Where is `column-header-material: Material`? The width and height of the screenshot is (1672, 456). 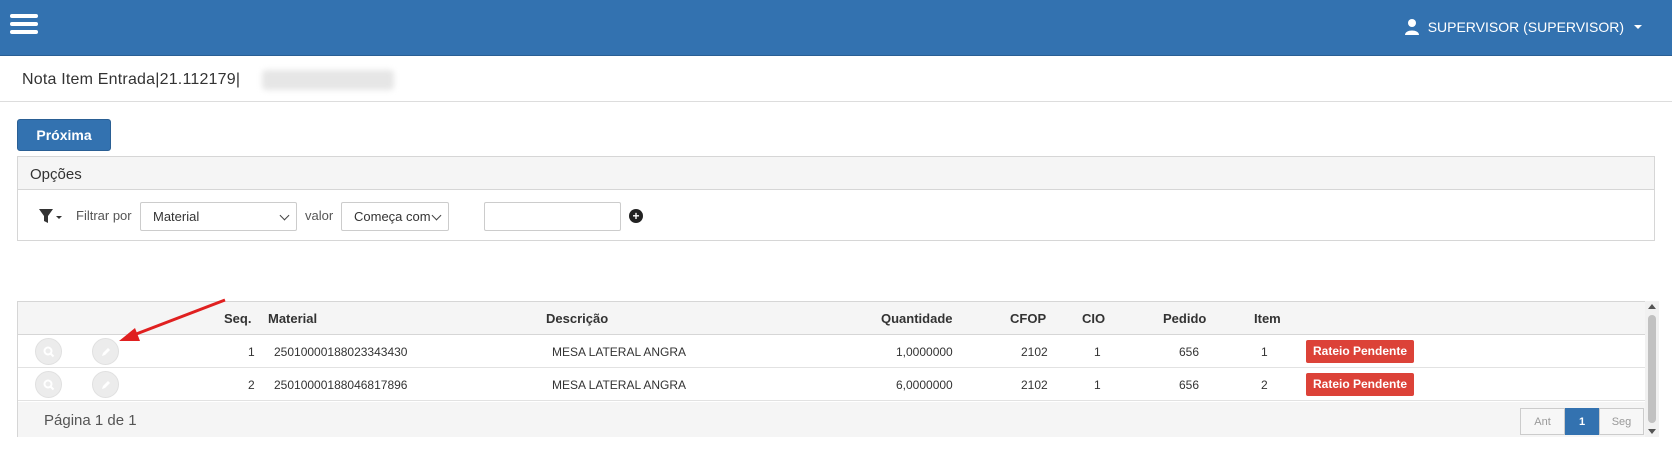
column-header-material: Material is located at coordinates (292, 318).